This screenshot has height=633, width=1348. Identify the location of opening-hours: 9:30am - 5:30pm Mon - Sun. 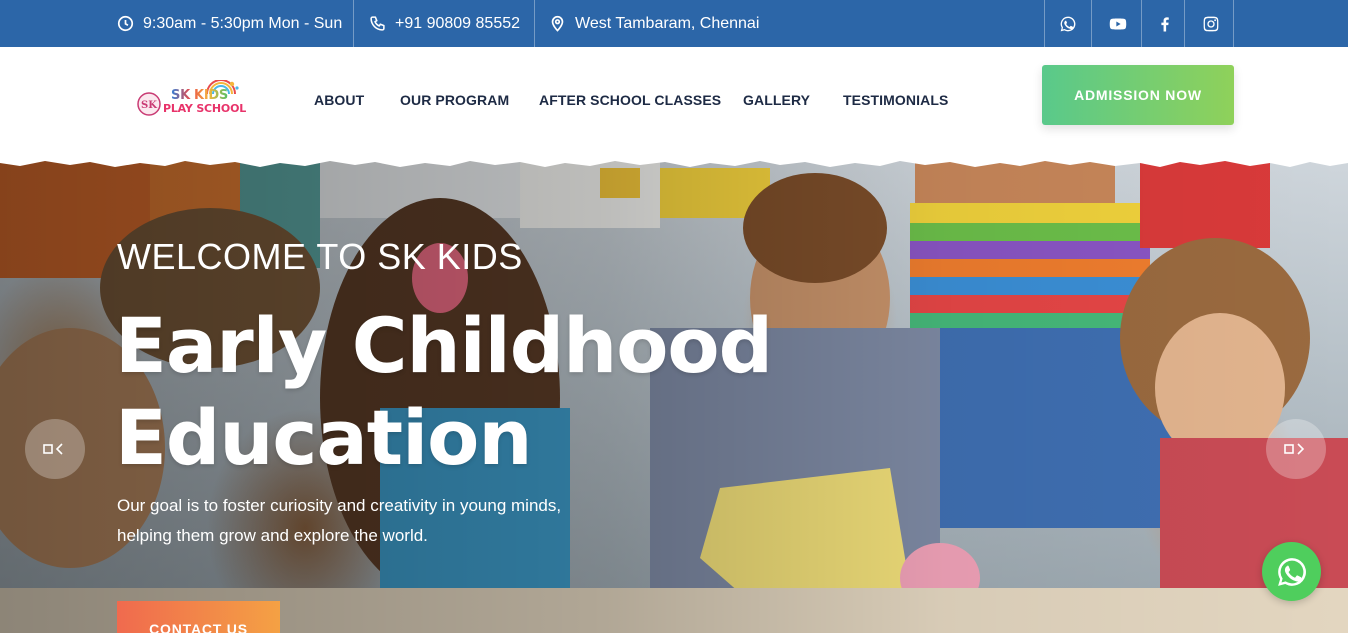
(229, 23).